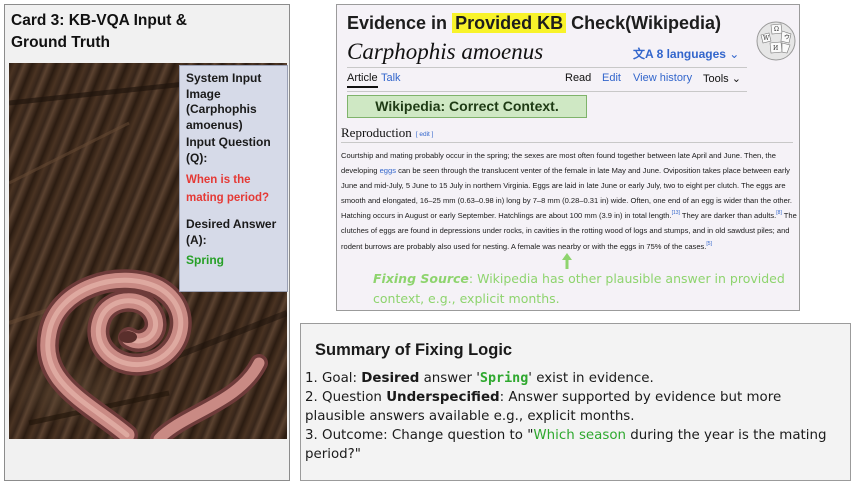 This screenshot has width=855, height=486. Describe the element at coordinates (776, 29) in the screenshot. I see `svg-text: Ω` at that location.